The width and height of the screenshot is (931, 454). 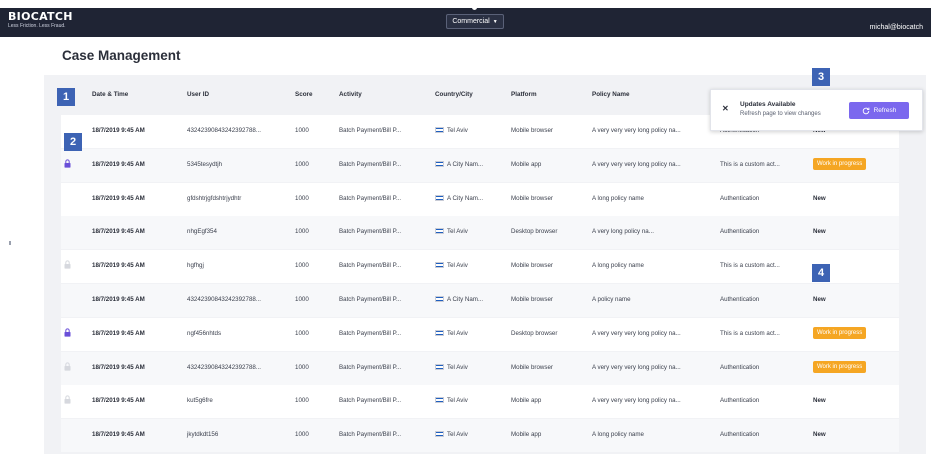 What do you see at coordinates (10, 243) in the screenshot?
I see `side-handle` at bounding box center [10, 243].